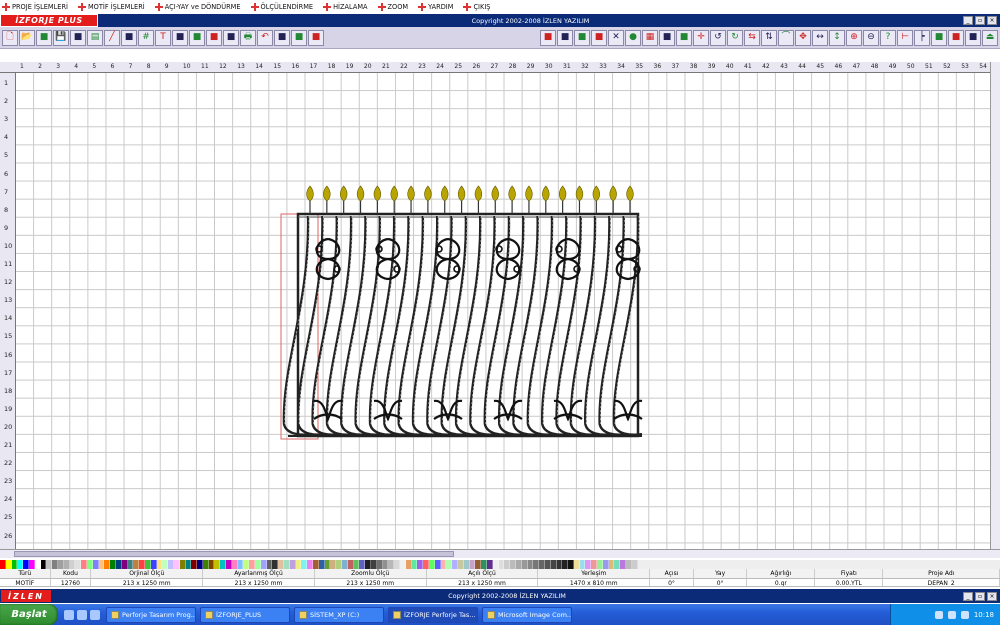 Image resolution: width=1000 pixels, height=625 pixels. I want to click on menu-item-1: MOTİF İŞLEMLERİ, so click(111, 7).